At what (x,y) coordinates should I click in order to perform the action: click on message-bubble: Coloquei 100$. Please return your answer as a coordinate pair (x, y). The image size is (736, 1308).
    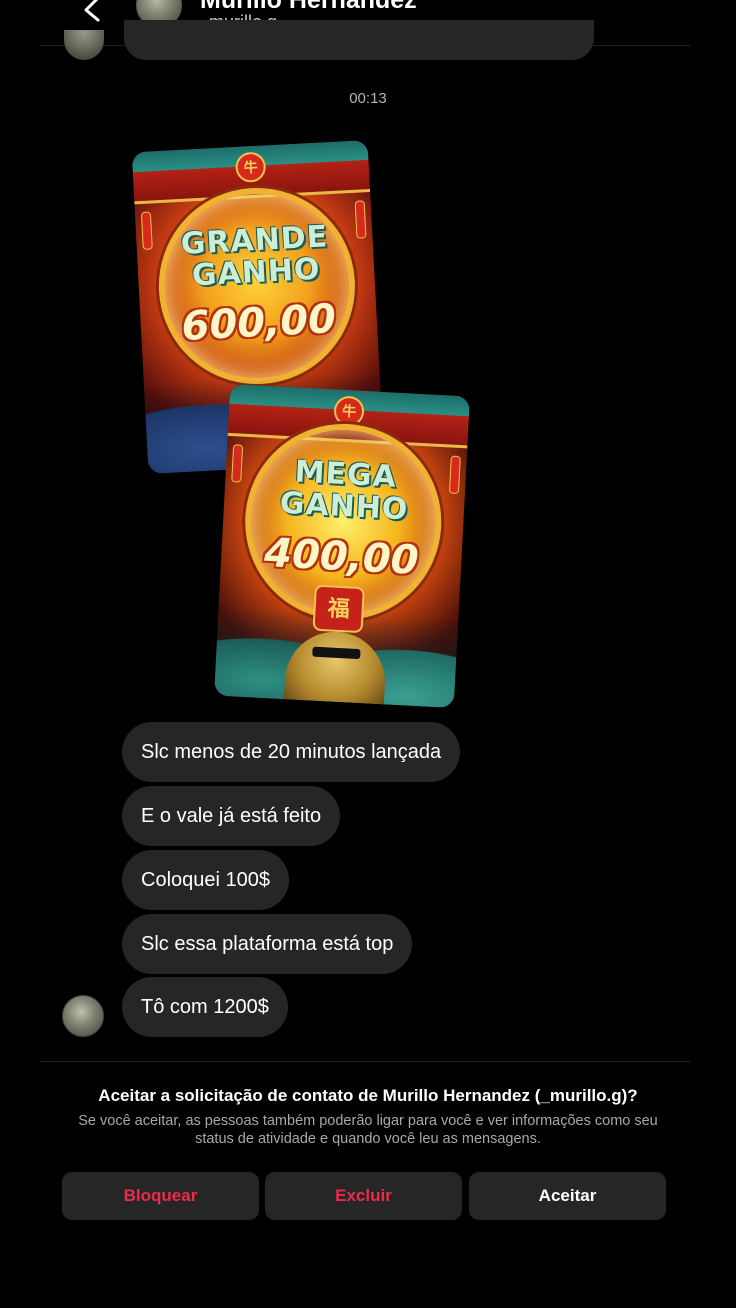
    Looking at the image, I should click on (205, 880).